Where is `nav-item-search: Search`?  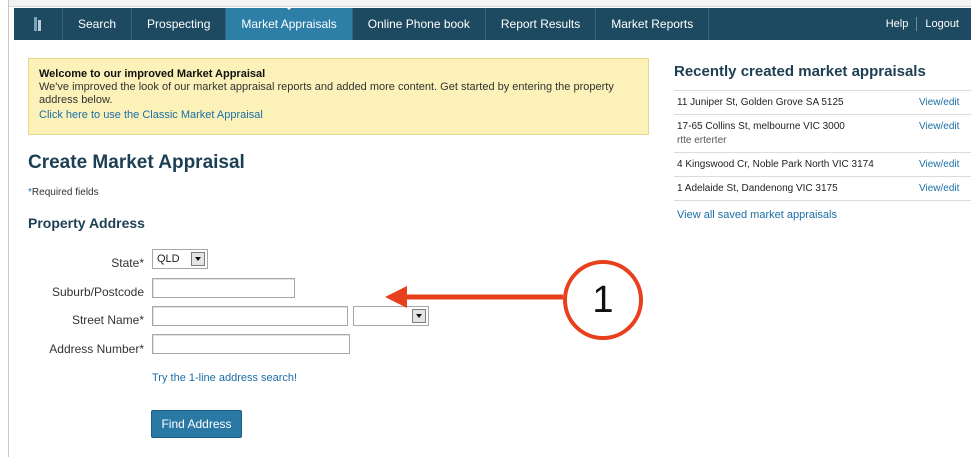
nav-item-search: Search is located at coordinates (98, 24).